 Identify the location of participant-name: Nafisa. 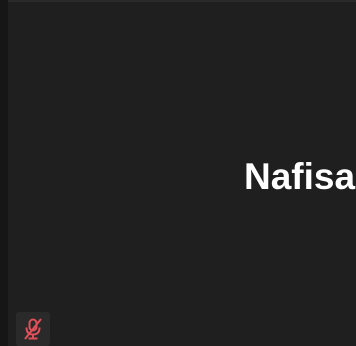
(300, 176).